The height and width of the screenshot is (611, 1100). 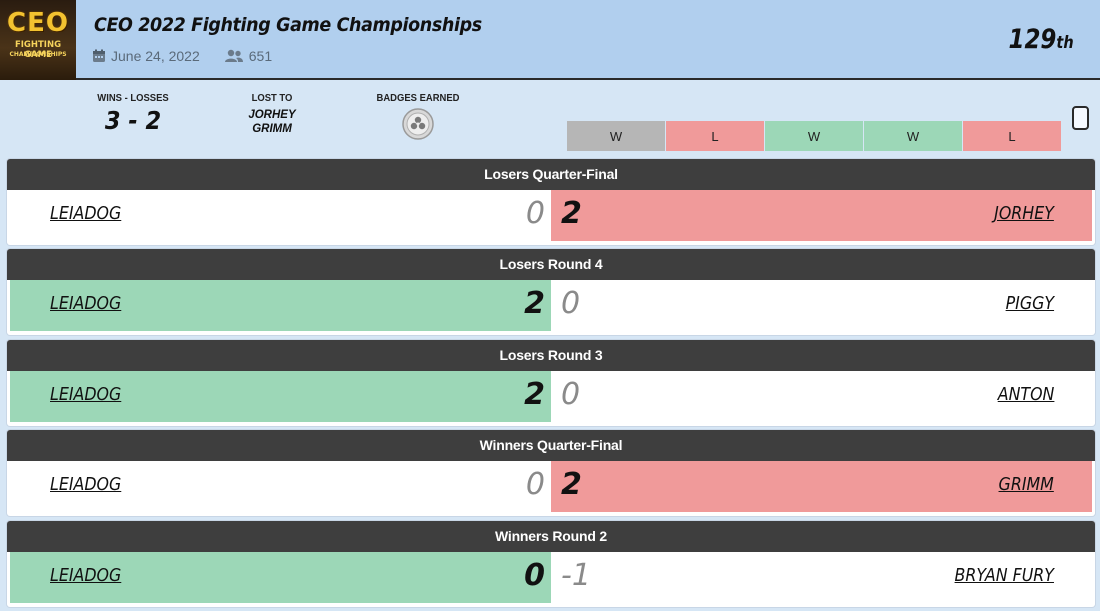 I want to click on event-meta: June 24, 2022 651, so click(x=182, y=56).